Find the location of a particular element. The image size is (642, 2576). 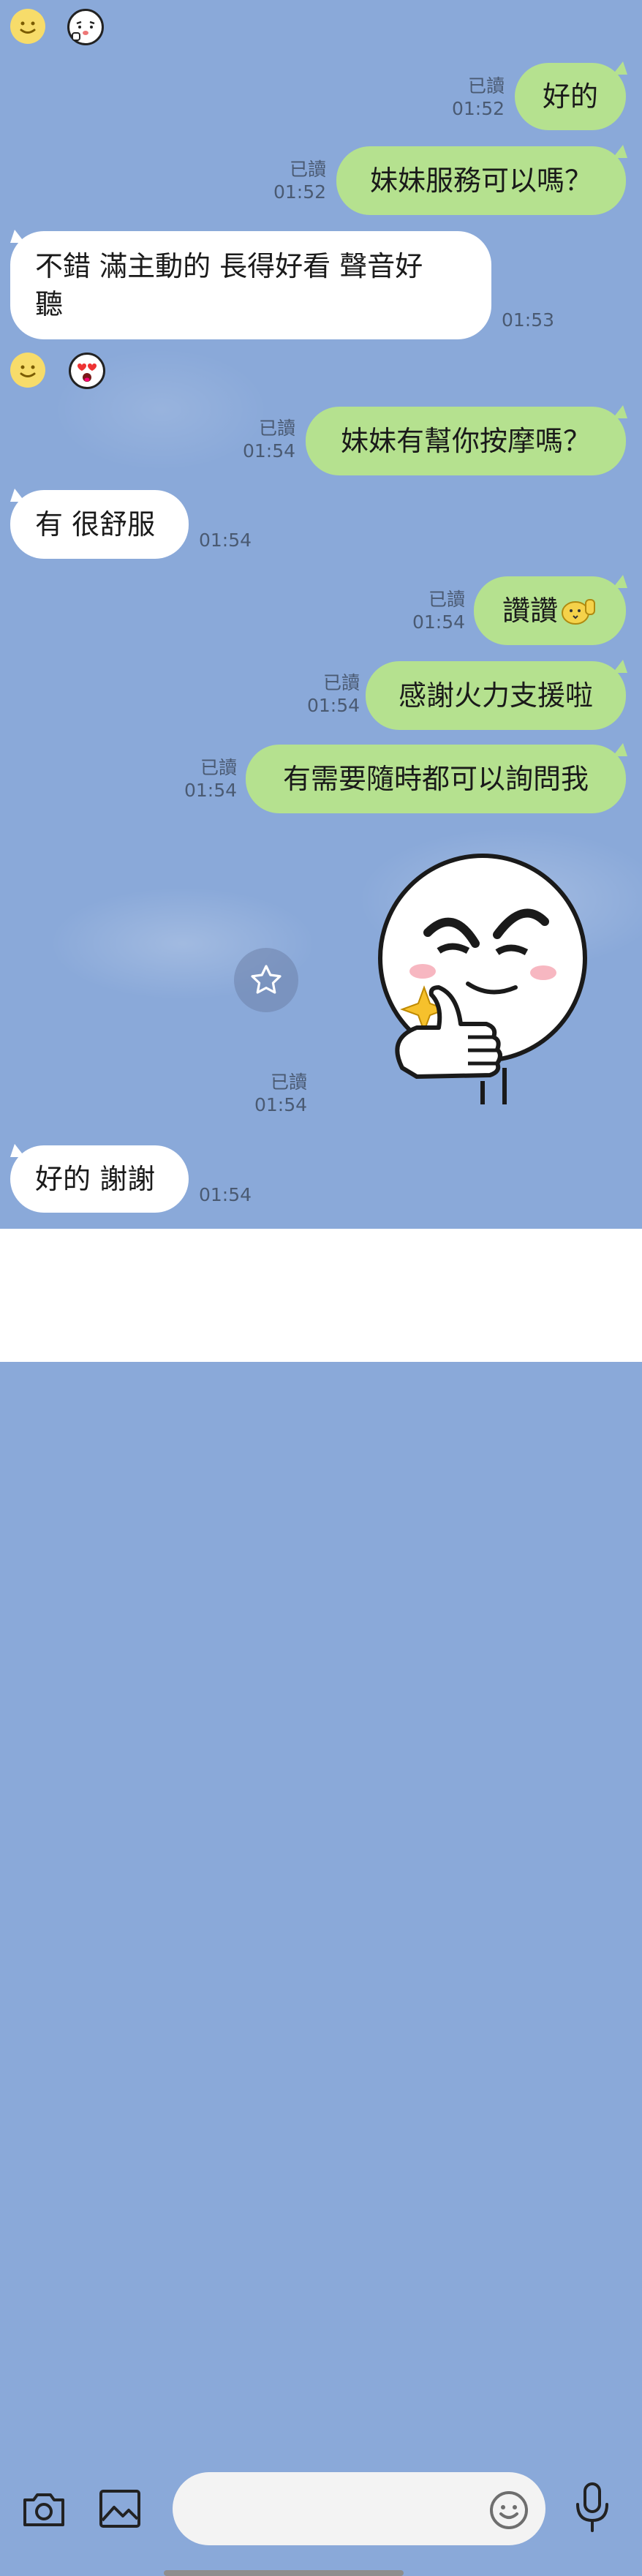

incoming-message-bubble: 有 很舒服 is located at coordinates (100, 524).